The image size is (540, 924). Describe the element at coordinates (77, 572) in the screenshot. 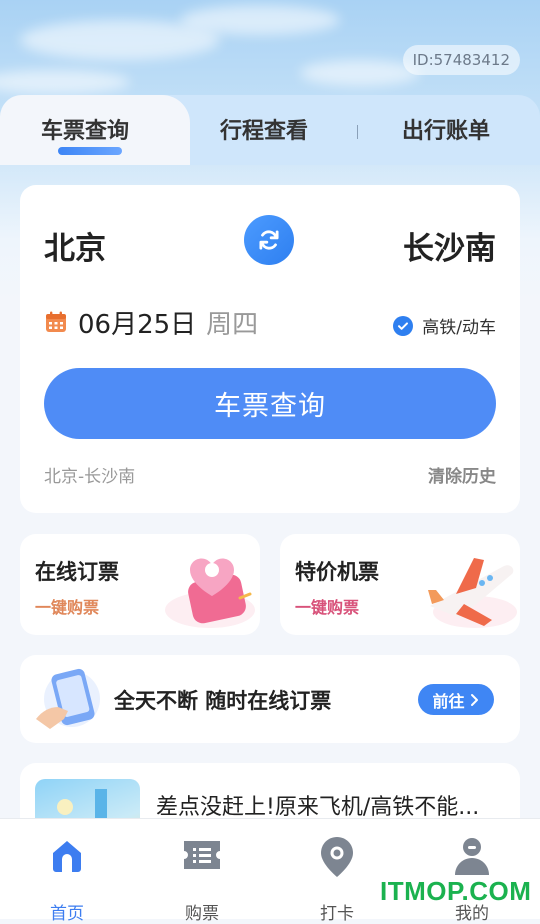

I see `online-booking-title: 在线订票` at that location.